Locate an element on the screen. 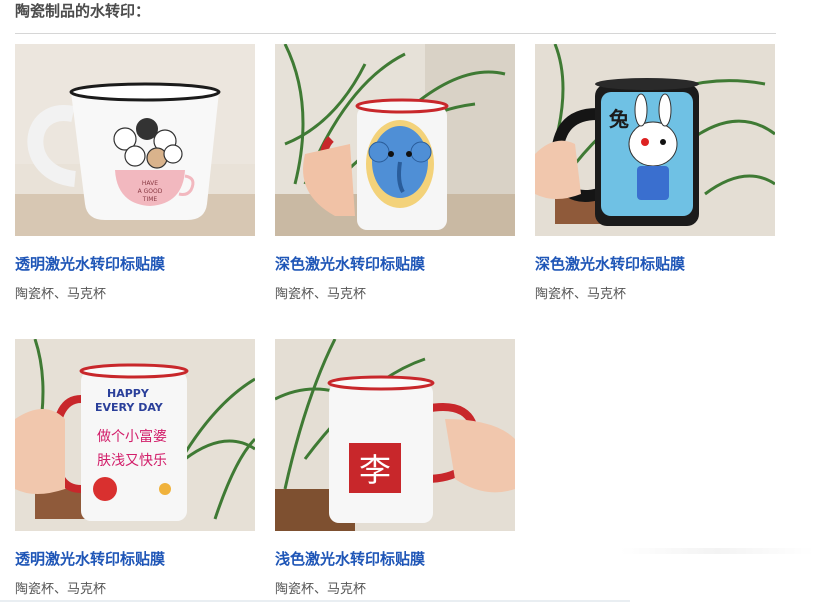 This screenshot has height=603, width=814. product-card: 深色激光水转印标贴膜 陶瓷杯、马克杯 is located at coordinates (395, 174).